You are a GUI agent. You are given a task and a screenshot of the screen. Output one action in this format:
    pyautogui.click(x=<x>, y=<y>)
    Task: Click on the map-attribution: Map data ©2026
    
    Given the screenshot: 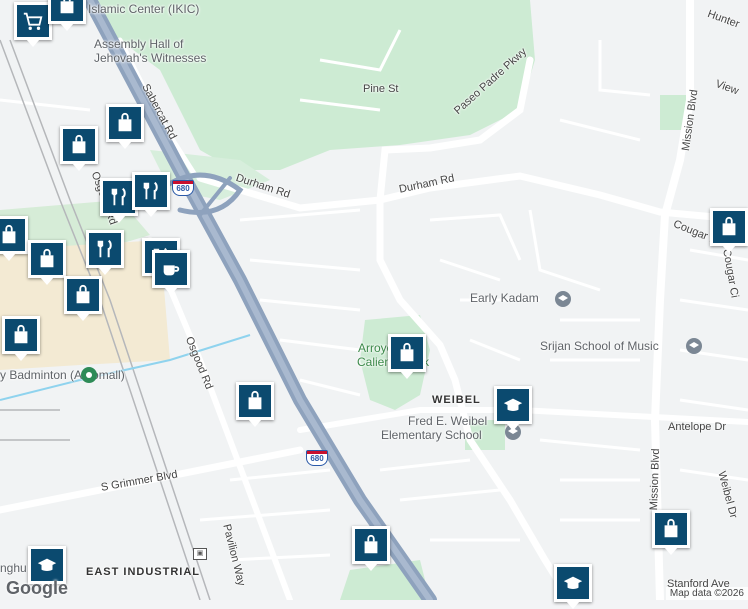 What is the action you would take?
    pyautogui.click(x=706, y=593)
    